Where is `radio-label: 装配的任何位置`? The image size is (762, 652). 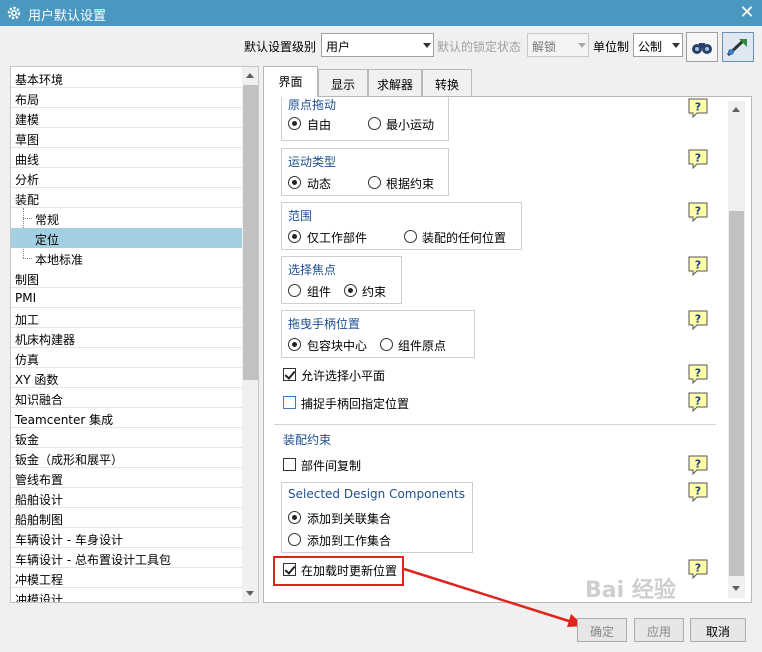
radio-label: 装配的任何位置 is located at coordinates (464, 238).